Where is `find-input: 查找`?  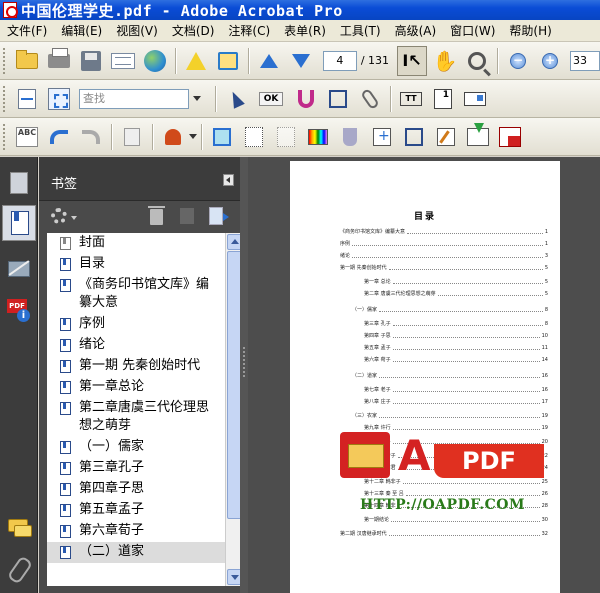 find-input: 查找 is located at coordinates (134, 98).